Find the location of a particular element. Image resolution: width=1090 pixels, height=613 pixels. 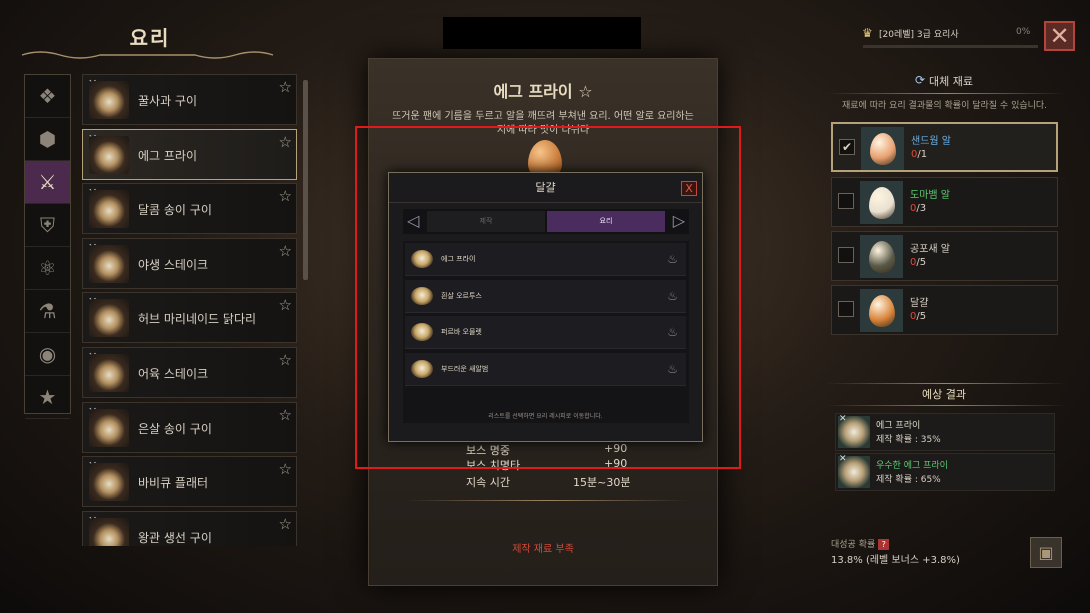

expected-divider-top is located at coordinates (946, 383).